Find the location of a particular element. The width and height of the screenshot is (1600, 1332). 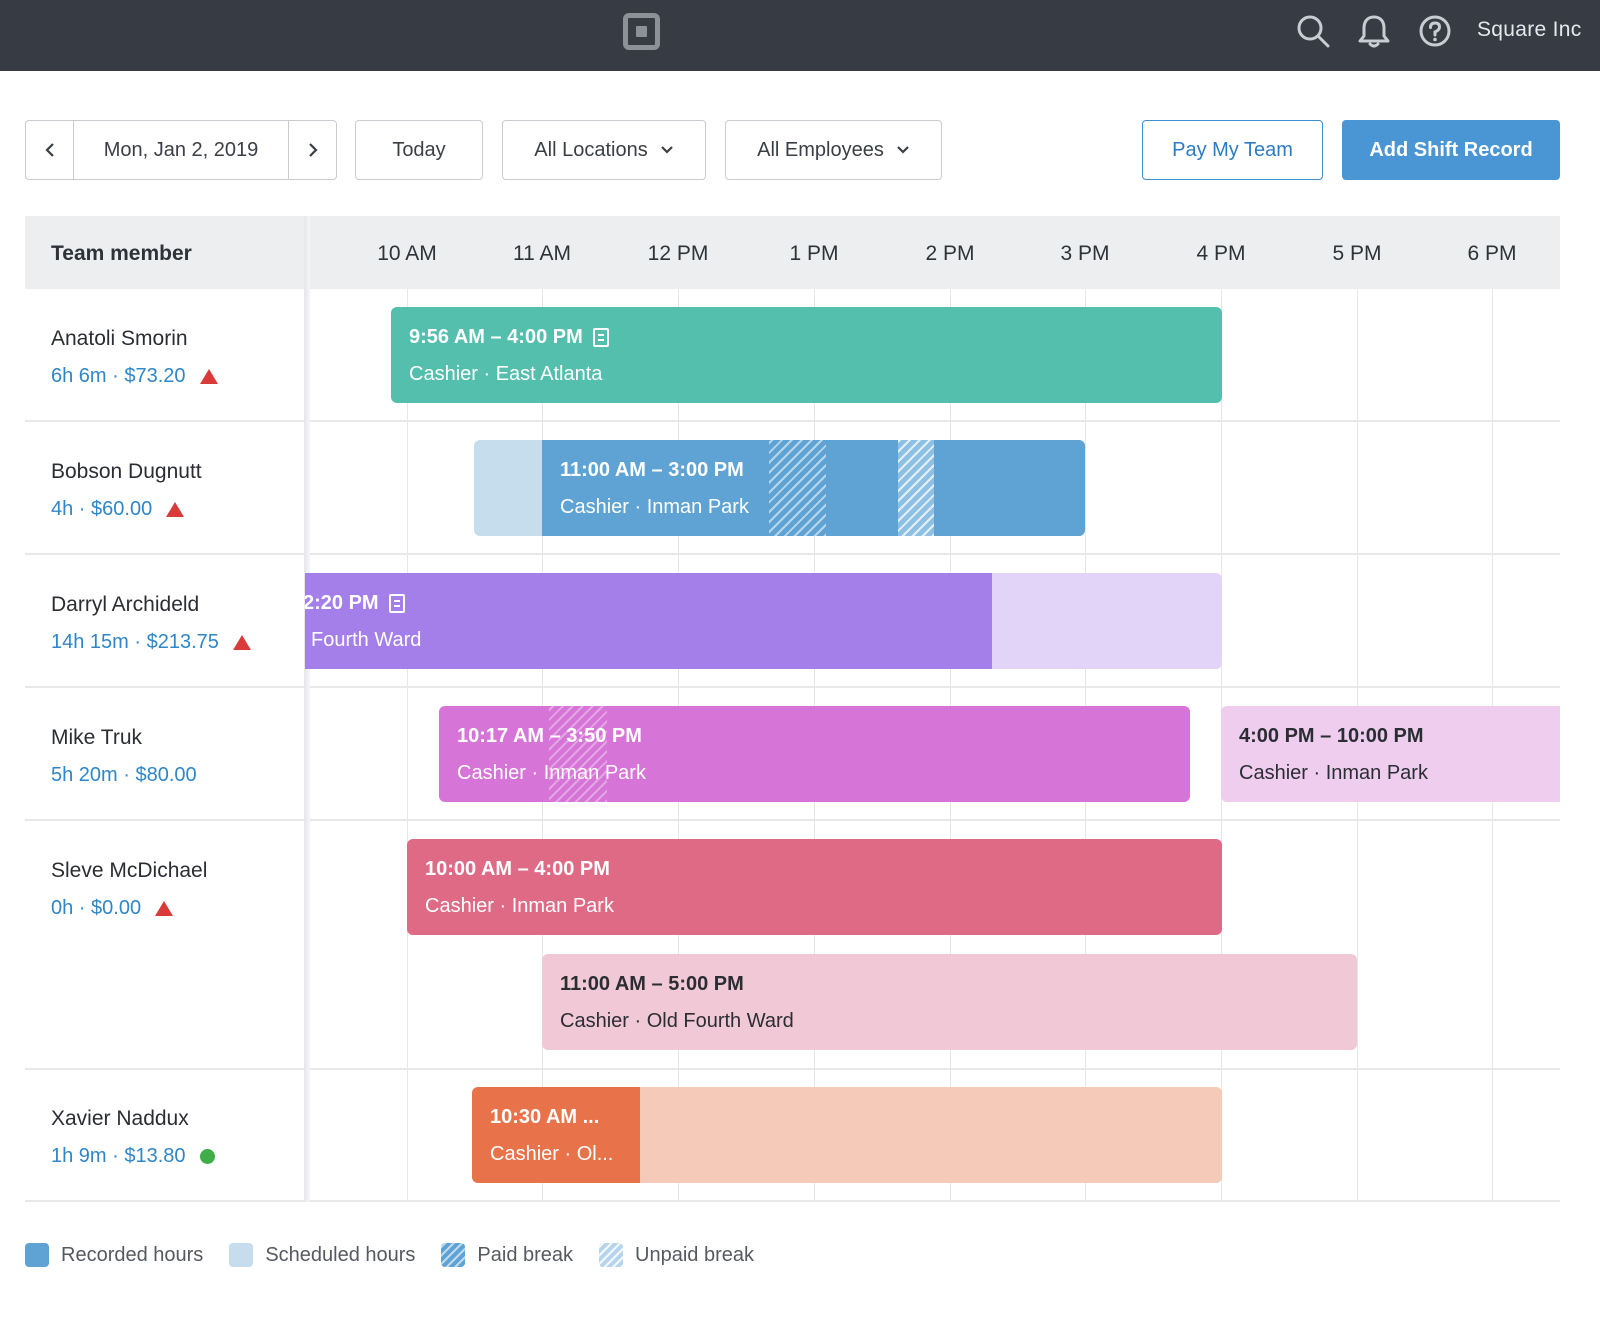

hours-pay-summary: 5h 20m · $80.00 is located at coordinates (124, 775).